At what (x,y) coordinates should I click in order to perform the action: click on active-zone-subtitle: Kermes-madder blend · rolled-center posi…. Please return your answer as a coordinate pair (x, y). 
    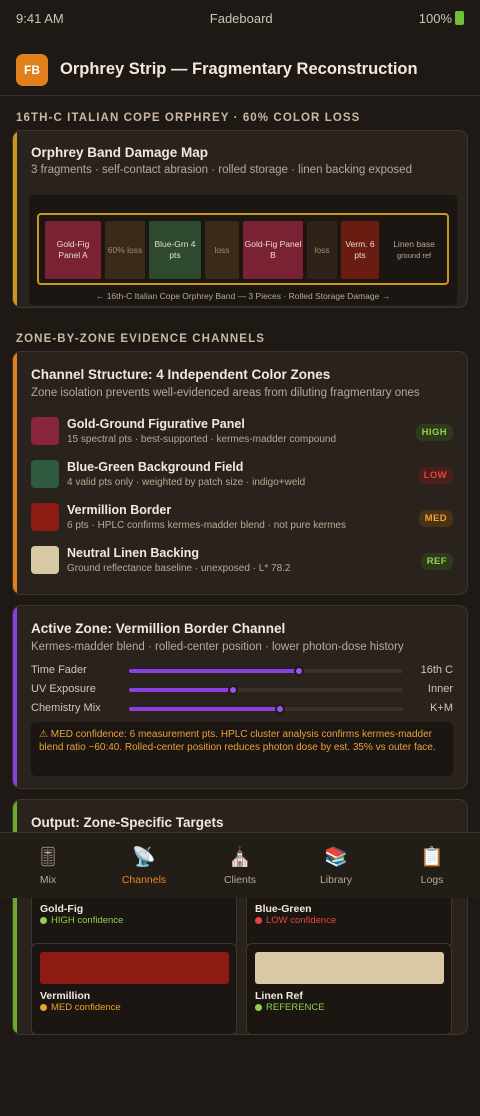
    Looking at the image, I should click on (217, 647).